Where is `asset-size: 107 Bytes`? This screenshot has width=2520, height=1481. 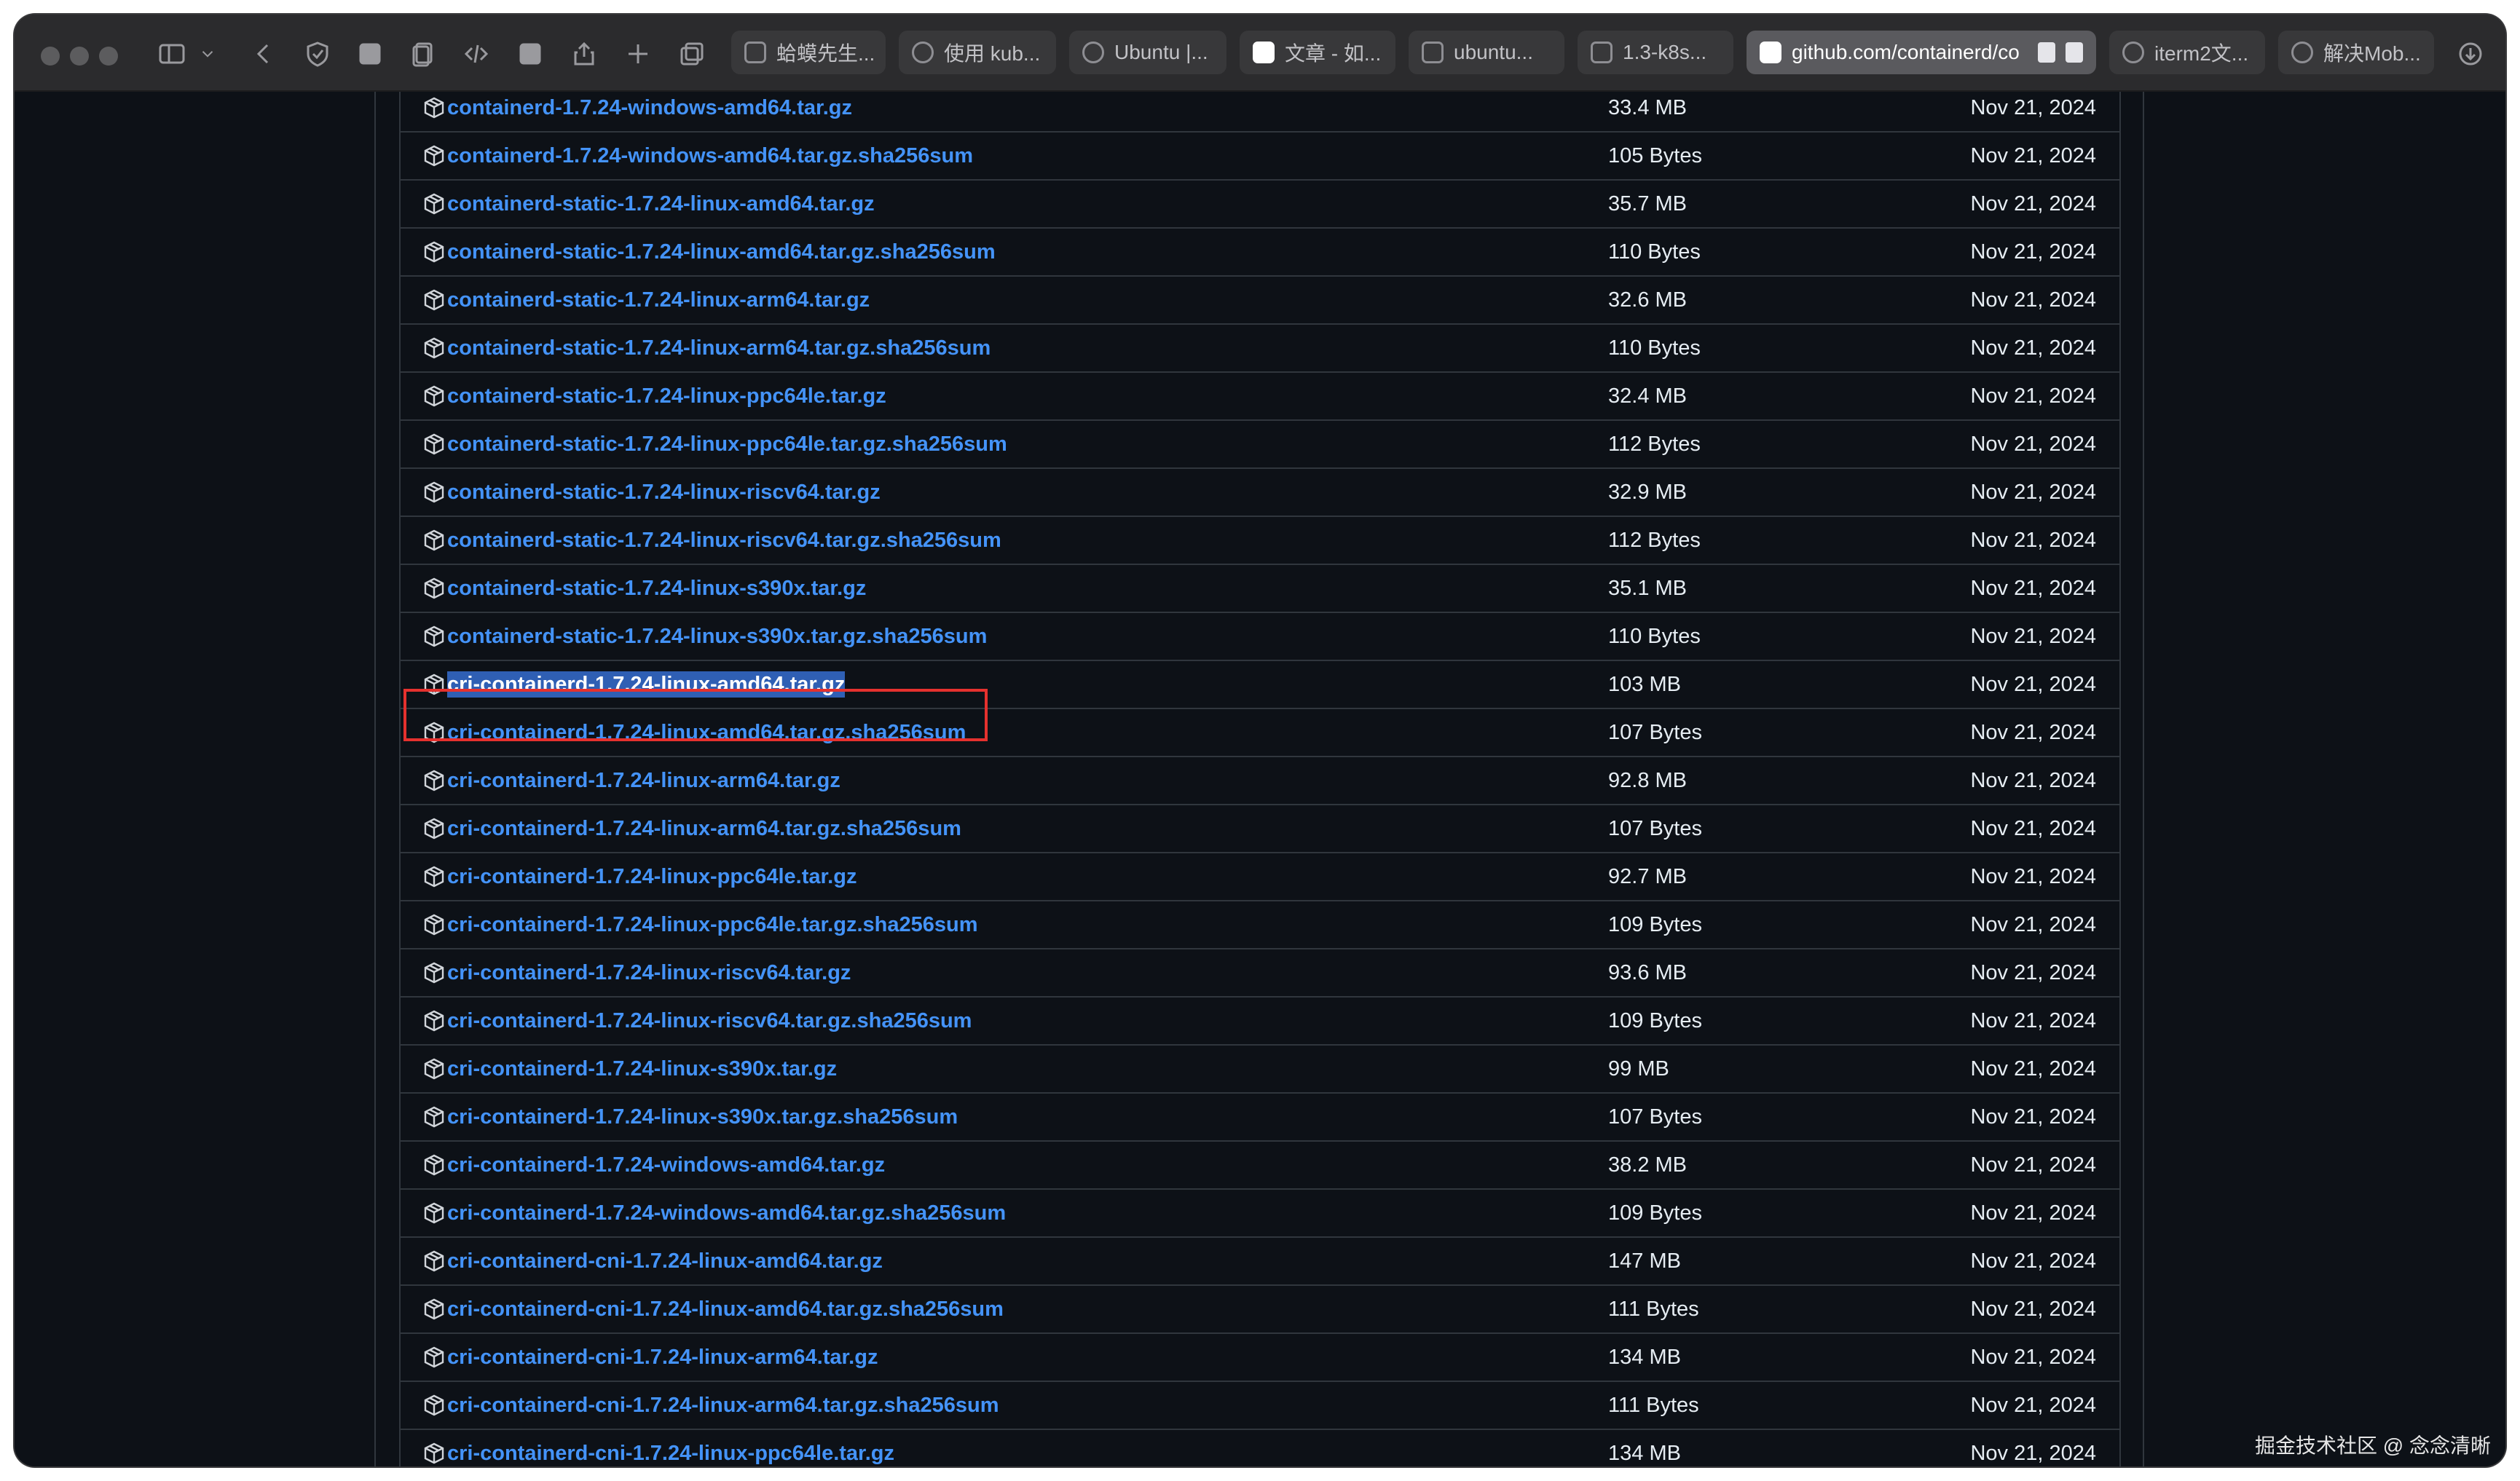
asset-size: 107 Bytes is located at coordinates (1655, 732).